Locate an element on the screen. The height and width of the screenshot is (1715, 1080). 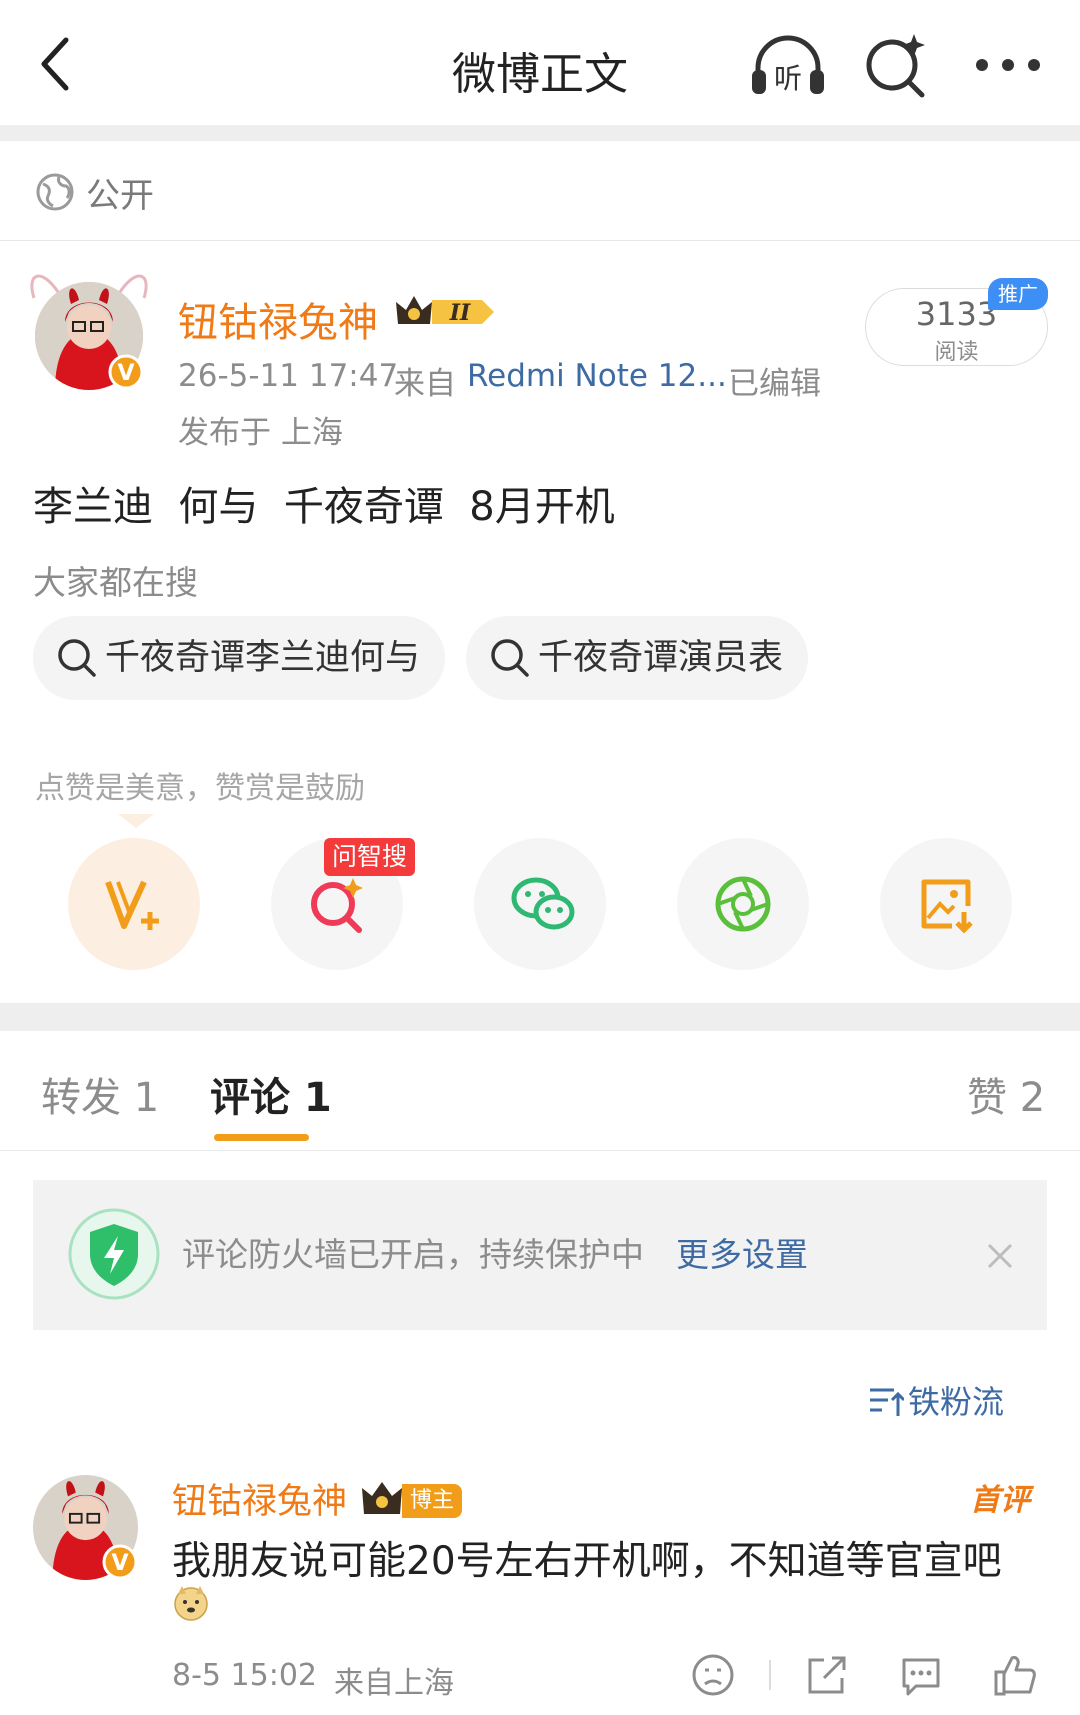
listen-button: 听 is located at coordinates (788, 65).